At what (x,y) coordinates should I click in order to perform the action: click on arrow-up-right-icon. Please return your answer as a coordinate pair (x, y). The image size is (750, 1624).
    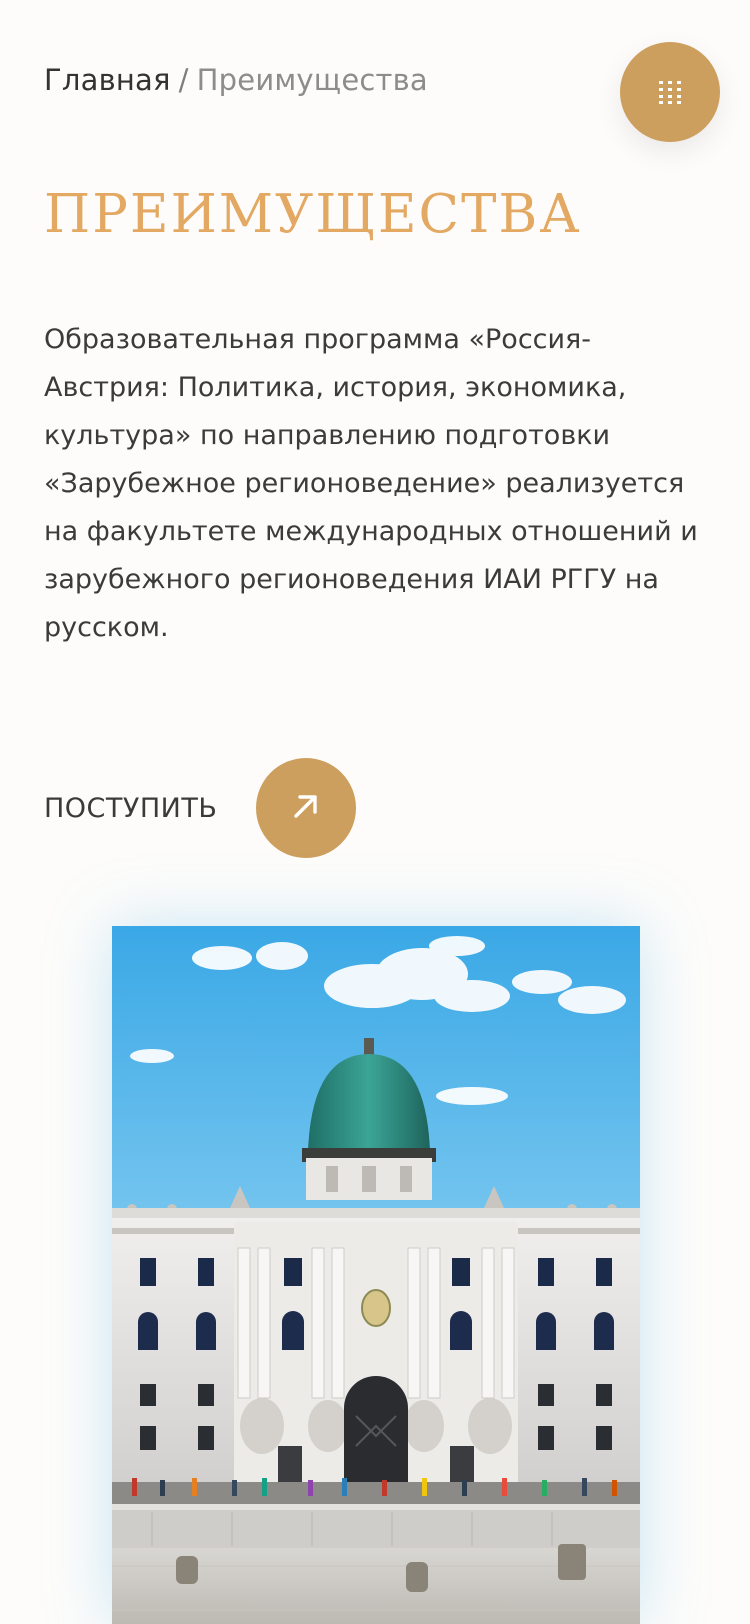
    Looking at the image, I should click on (306, 808).